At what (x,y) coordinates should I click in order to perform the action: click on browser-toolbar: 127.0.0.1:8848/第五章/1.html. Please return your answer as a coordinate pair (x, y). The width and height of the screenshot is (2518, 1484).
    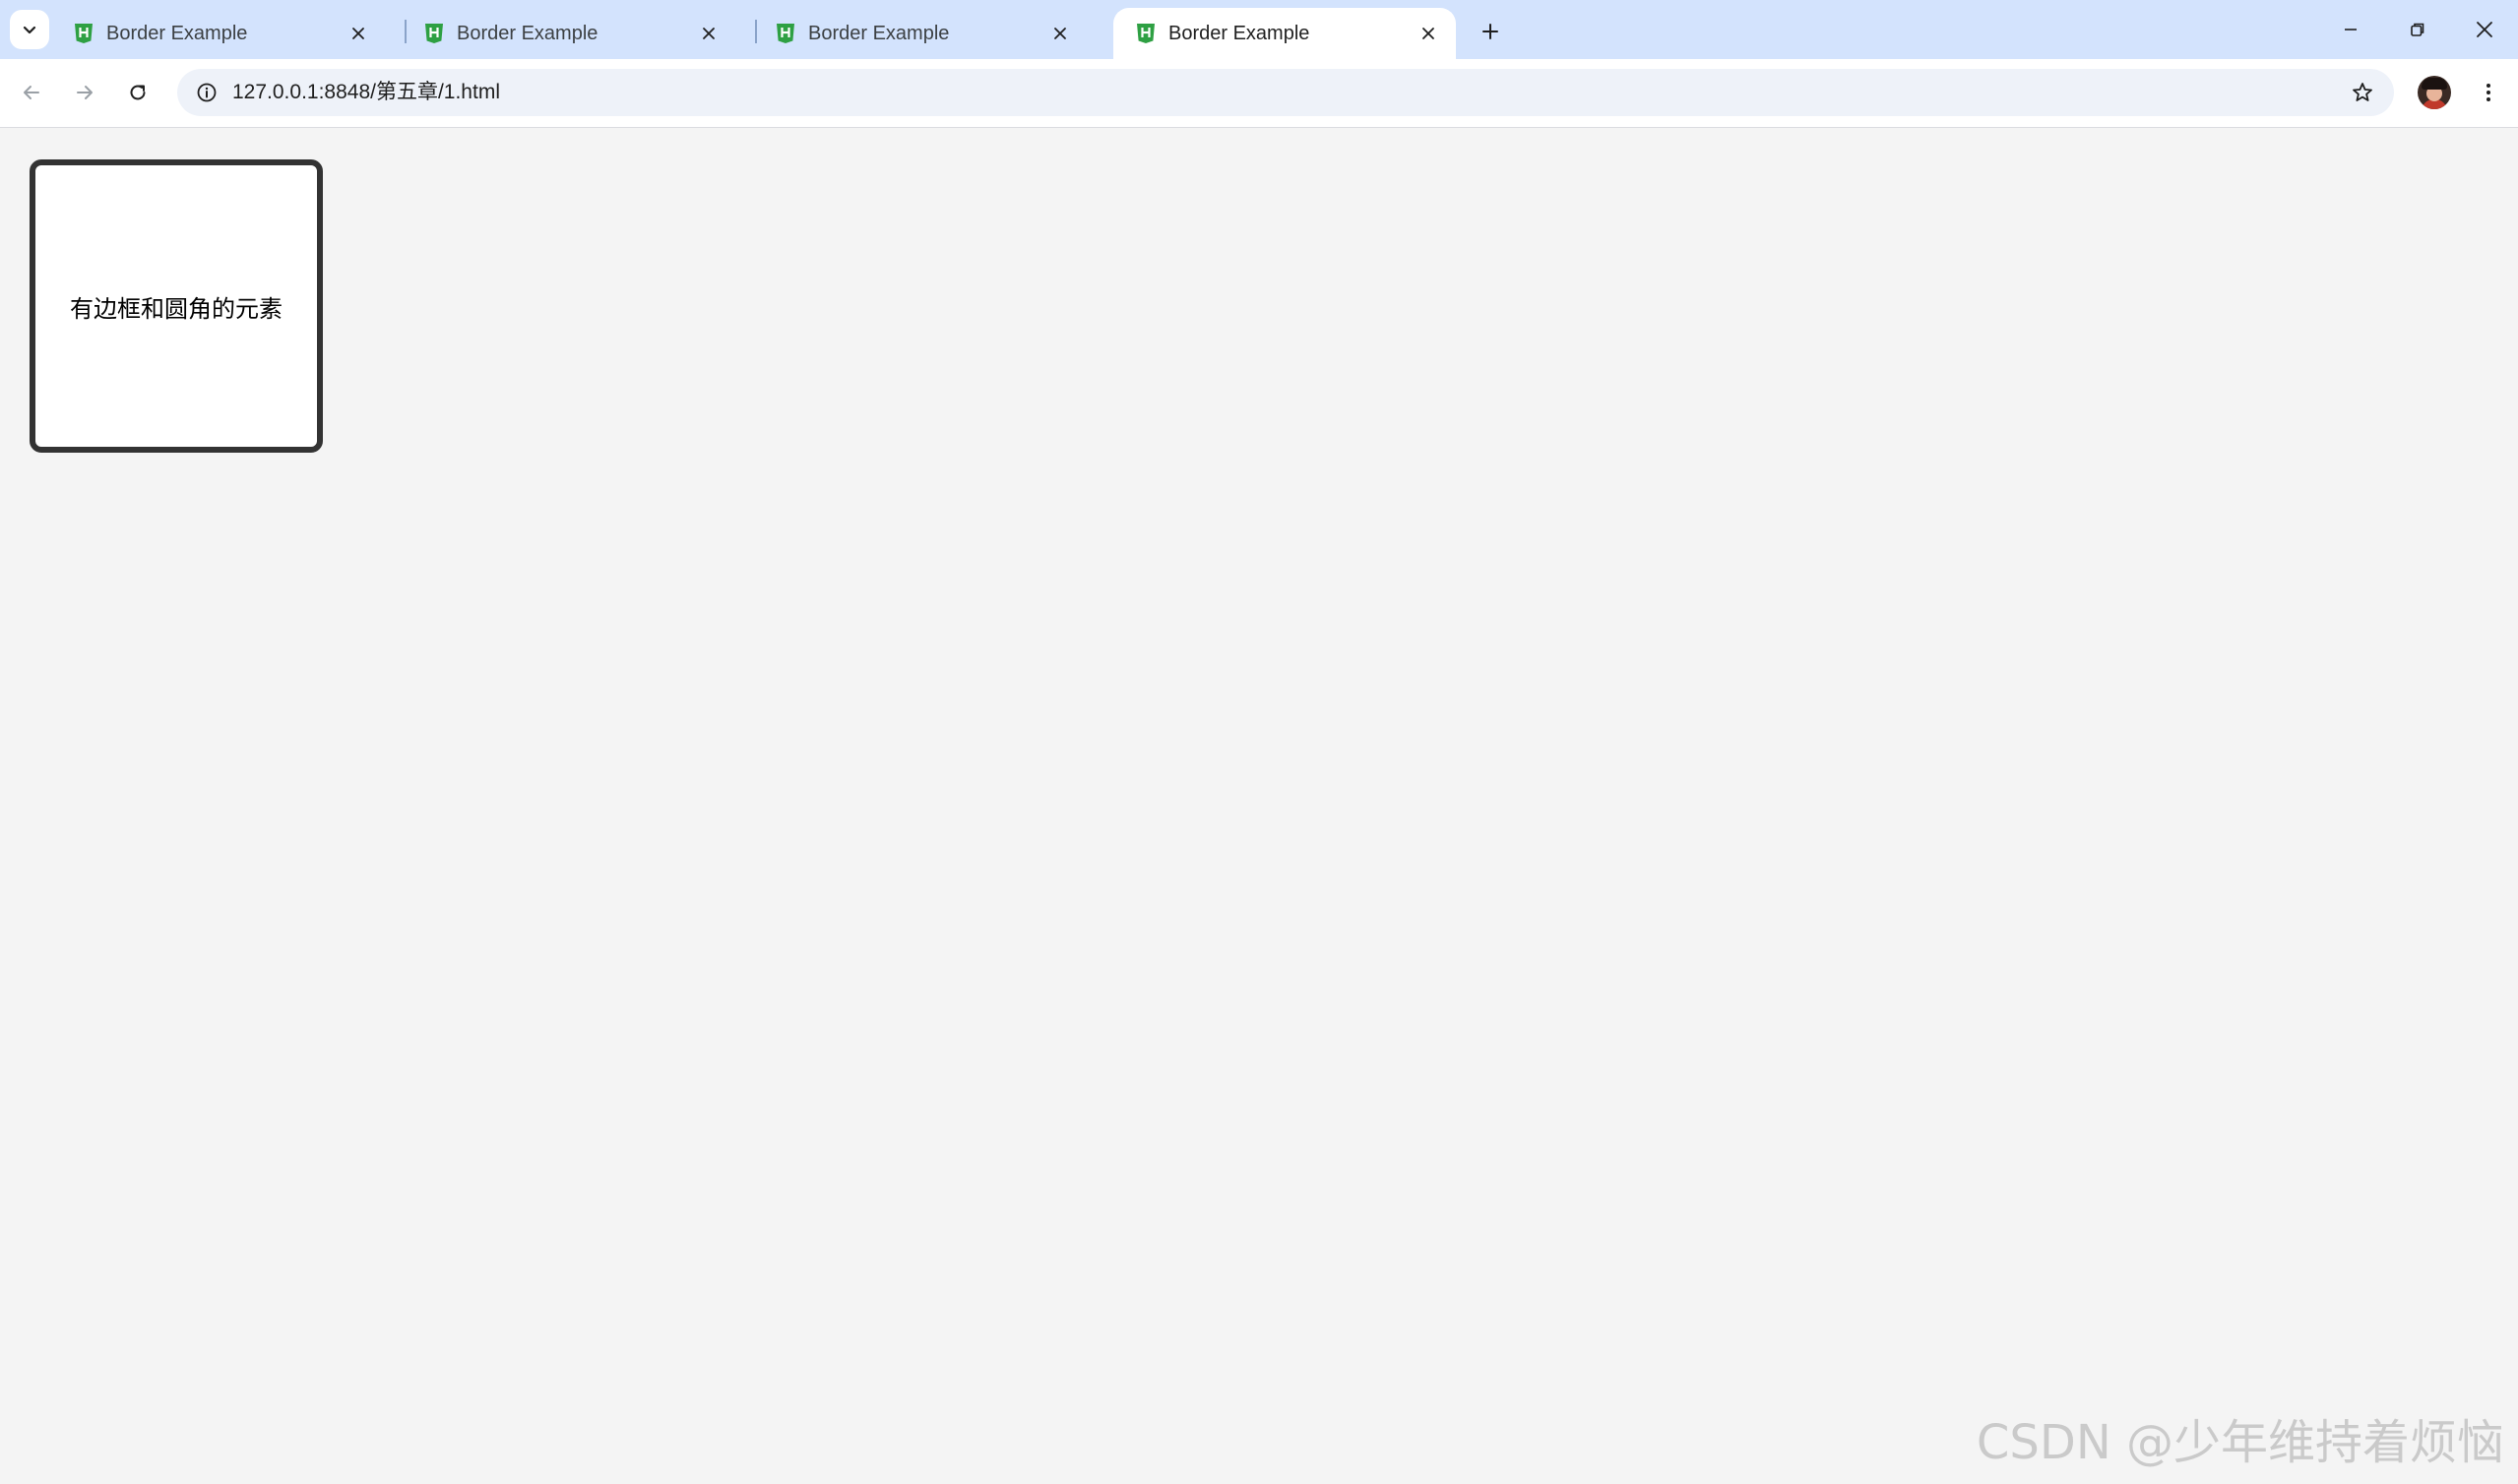
    Looking at the image, I should click on (1259, 94).